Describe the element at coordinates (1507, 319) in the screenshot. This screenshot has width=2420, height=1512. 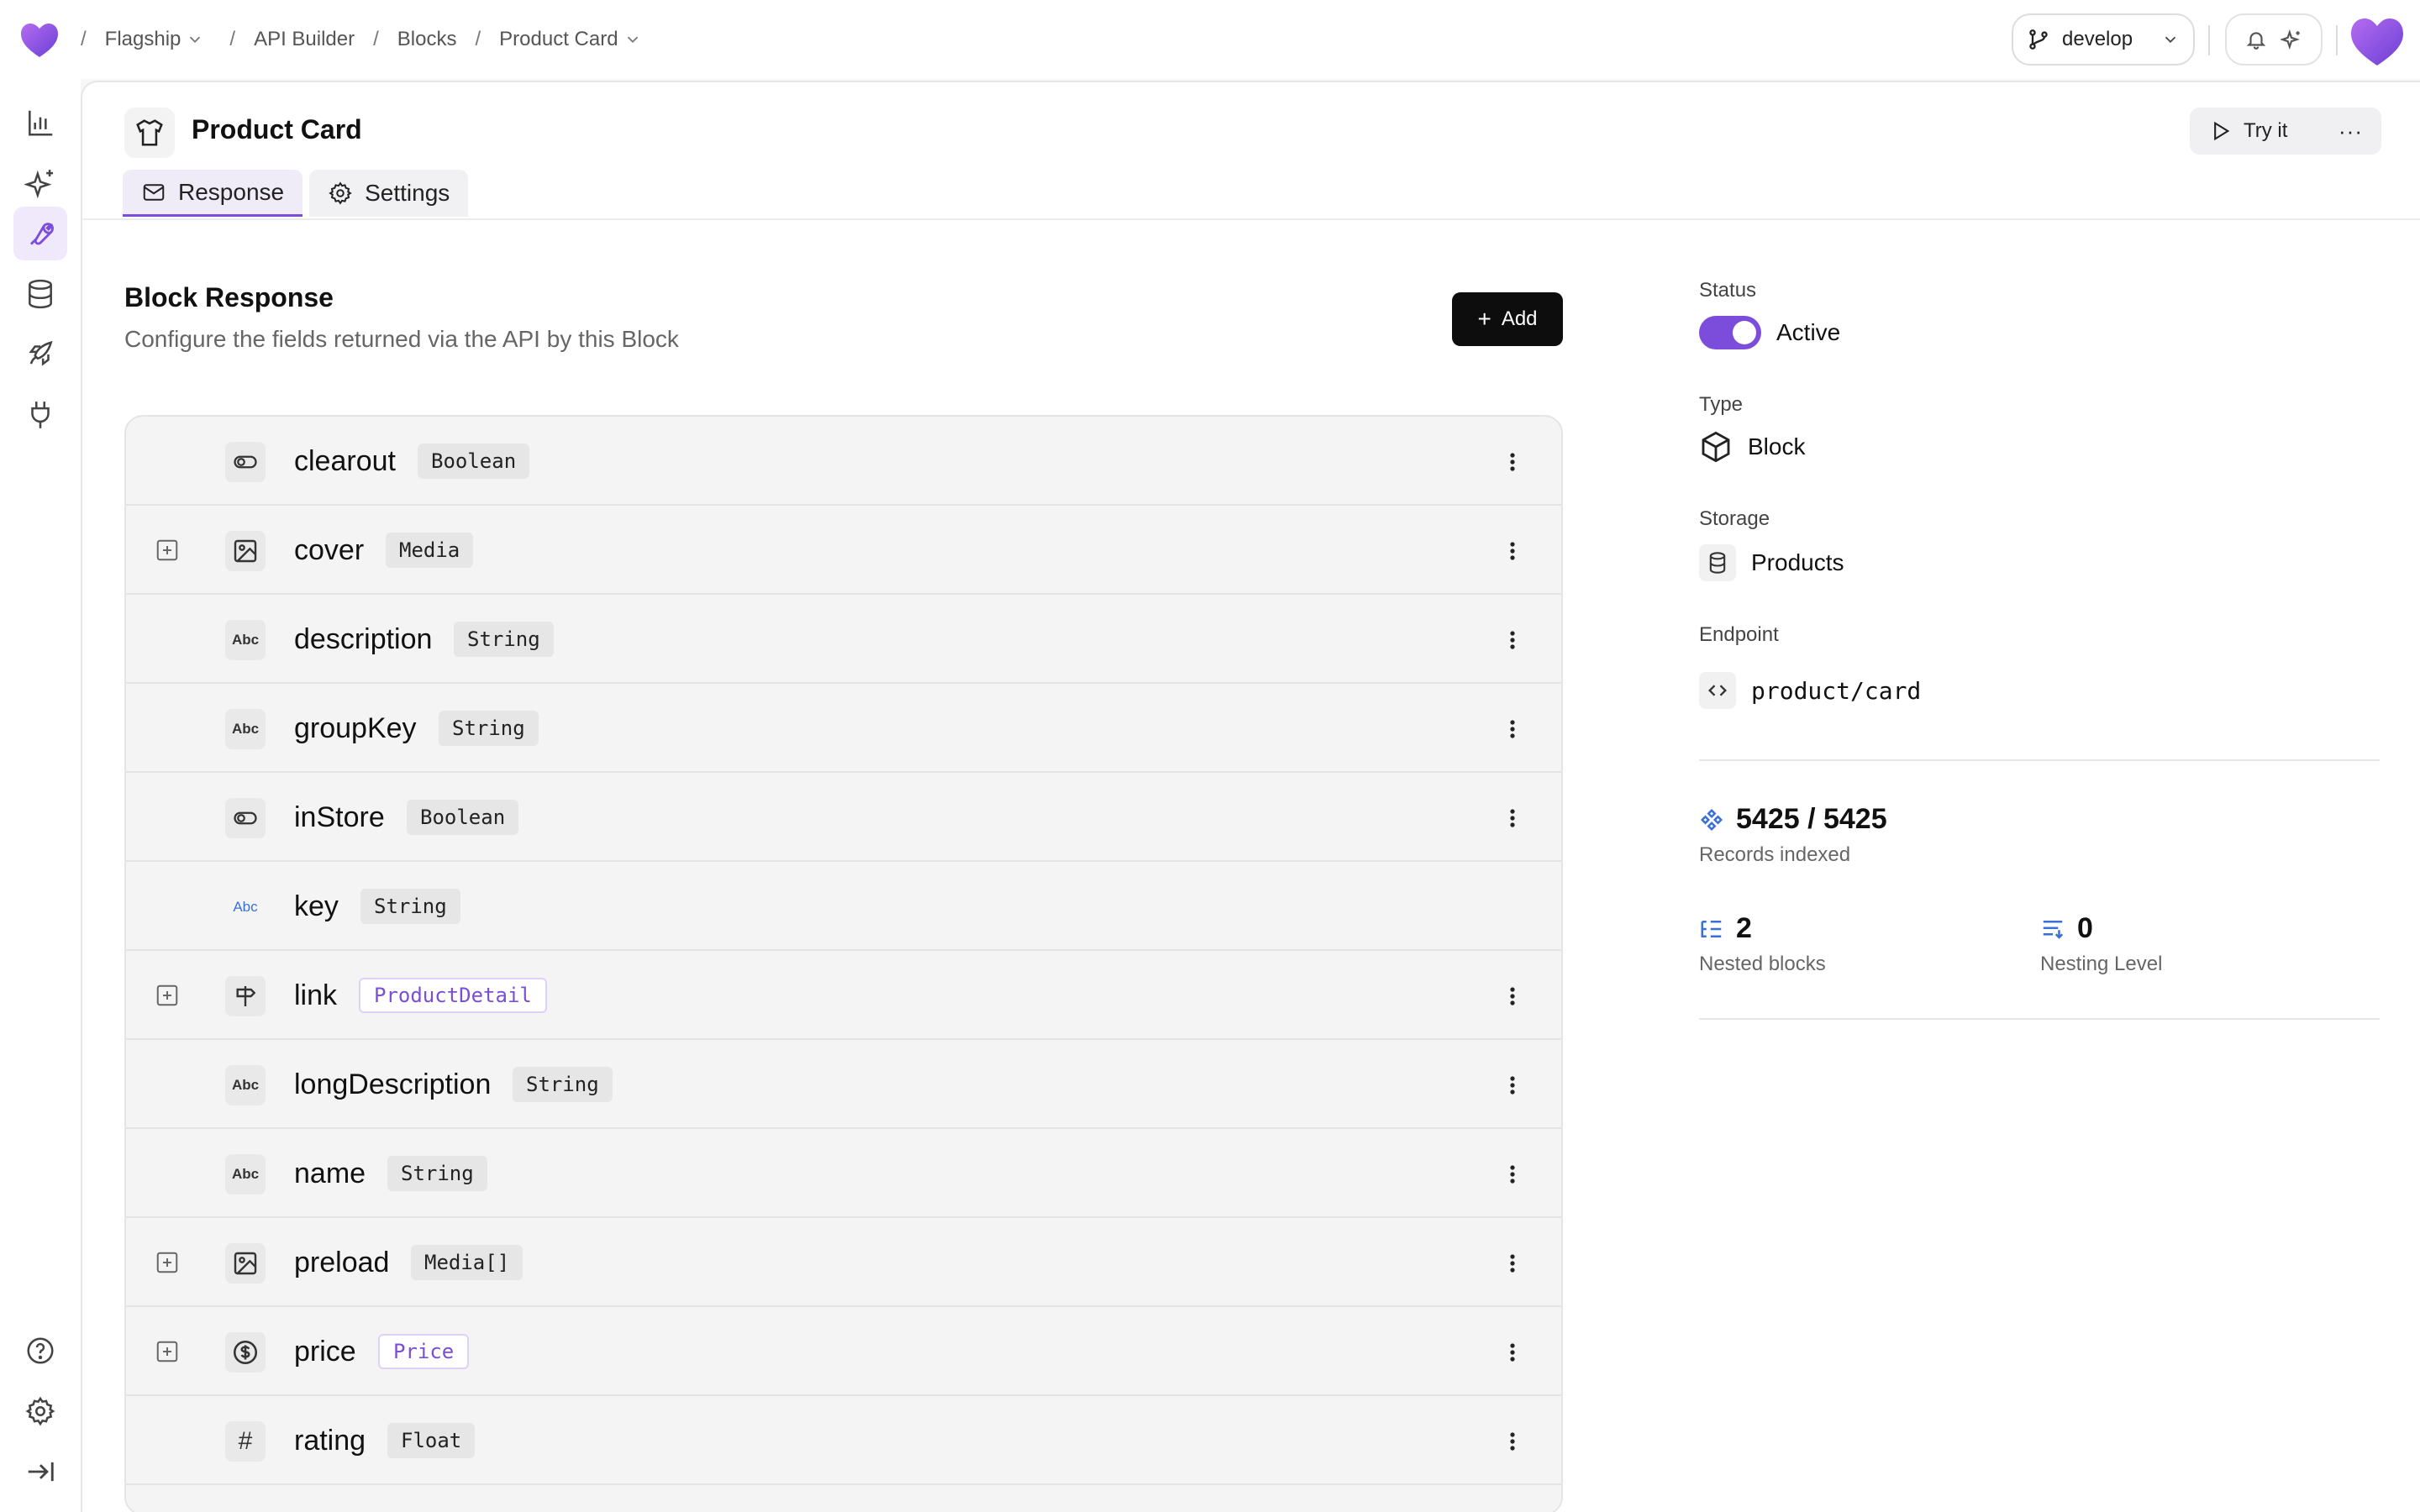
I see `add-field-button: + Add` at that location.